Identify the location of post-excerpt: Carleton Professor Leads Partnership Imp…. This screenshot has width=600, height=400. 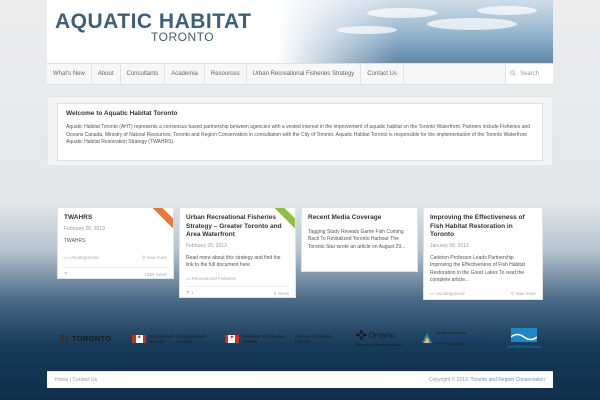
(477, 269).